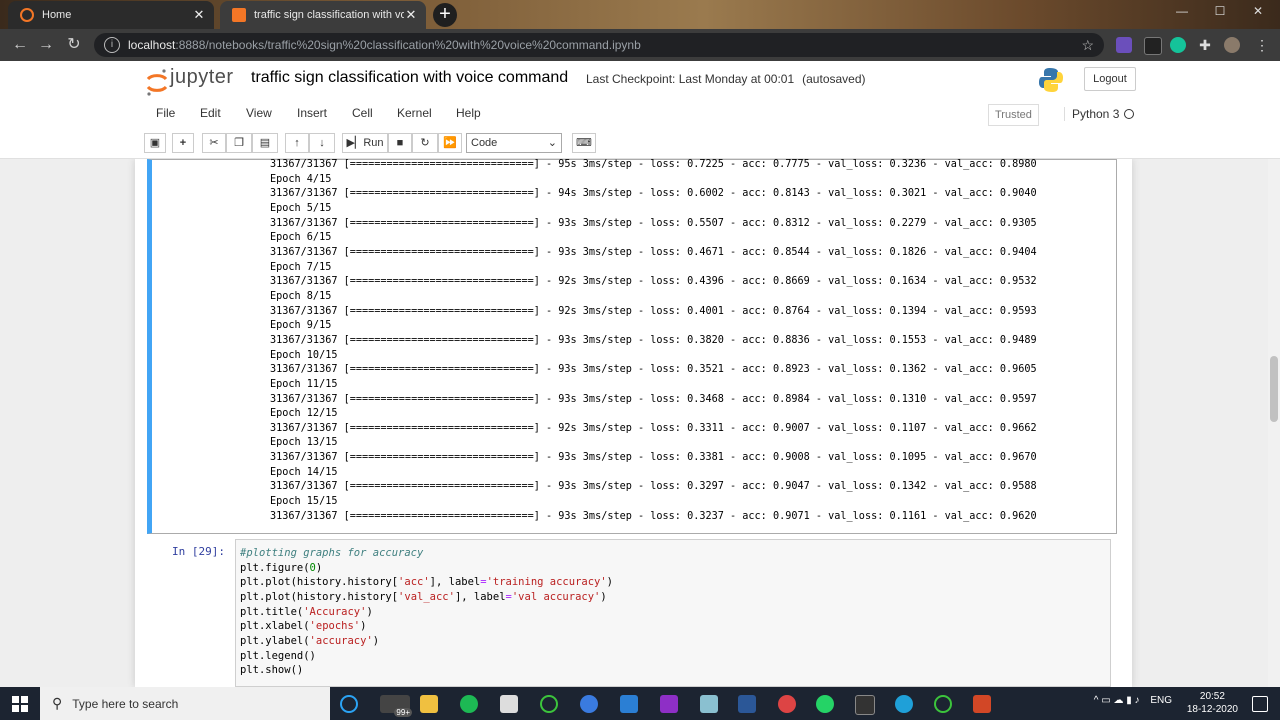 Image resolution: width=1280 pixels, height=720 pixels. I want to click on menu-help: Help, so click(468, 113).